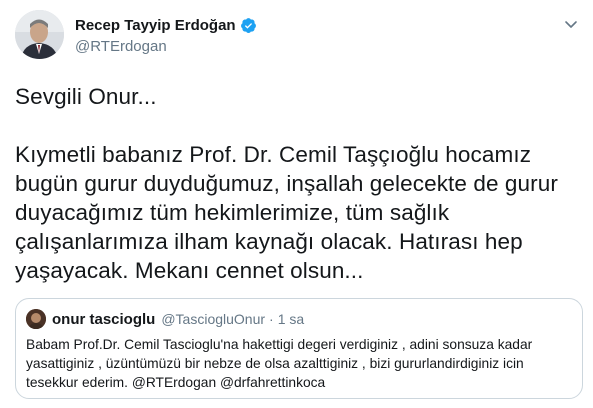 The image size is (593, 408). I want to click on quoted-author-avatar, so click(36, 319).